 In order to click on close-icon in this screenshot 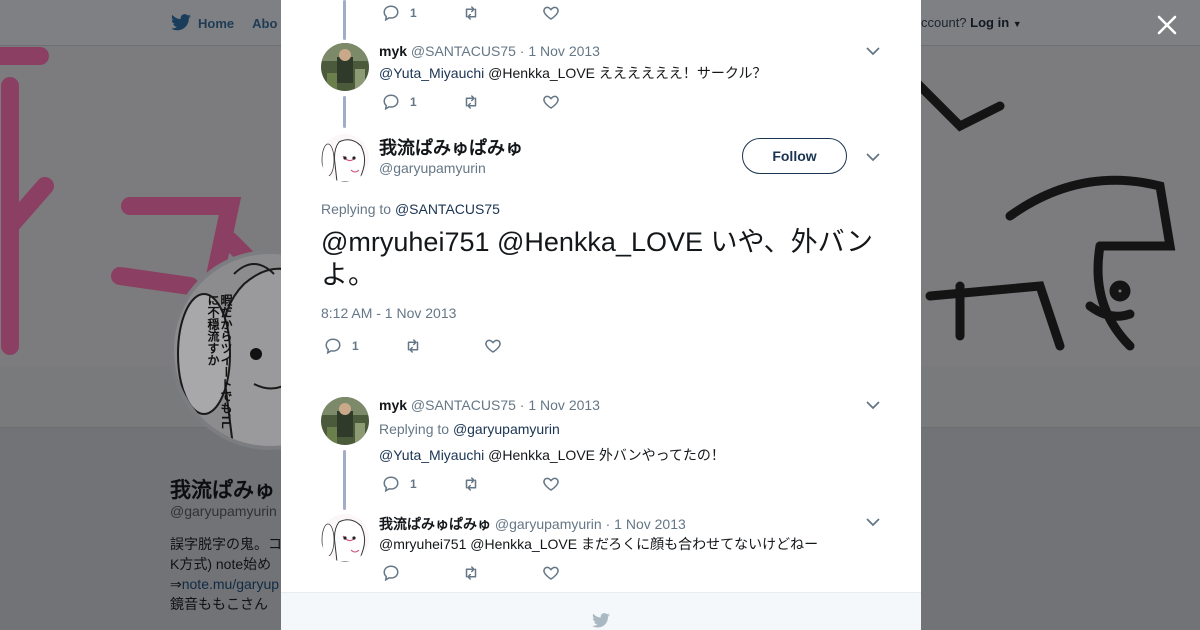, I will do `click(1167, 25)`.